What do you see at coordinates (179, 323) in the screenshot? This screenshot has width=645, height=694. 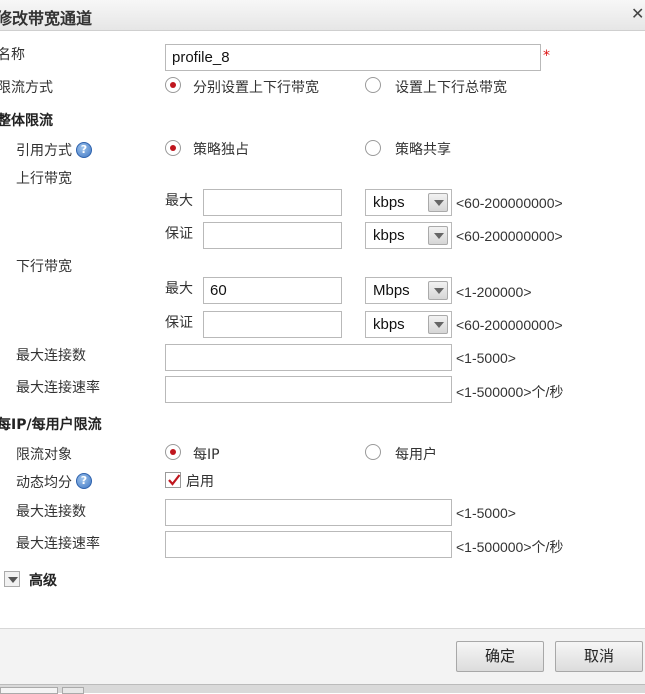 I see `downstream-guarantee-label: 保证` at bounding box center [179, 323].